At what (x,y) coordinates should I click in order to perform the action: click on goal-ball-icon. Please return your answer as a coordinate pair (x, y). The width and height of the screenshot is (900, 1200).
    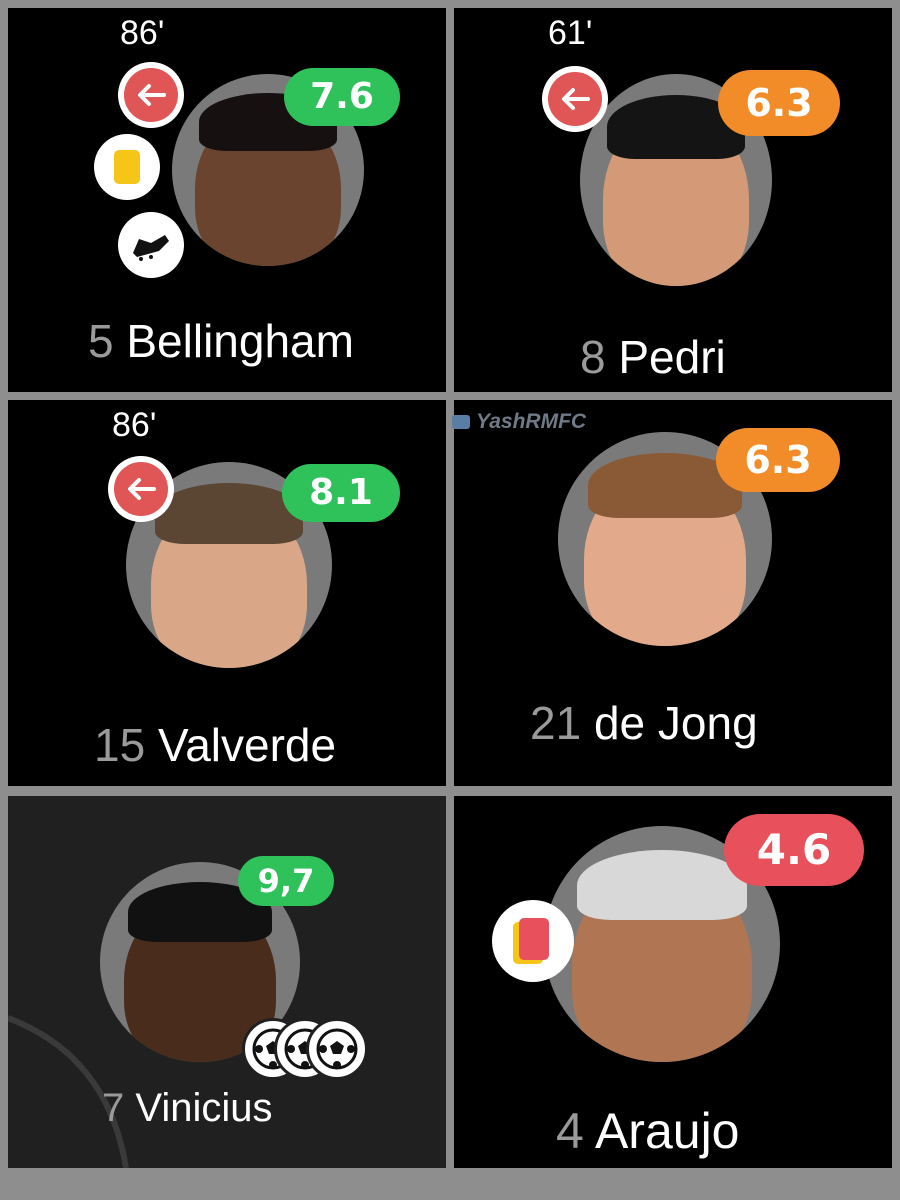
    Looking at the image, I should click on (337, 1049).